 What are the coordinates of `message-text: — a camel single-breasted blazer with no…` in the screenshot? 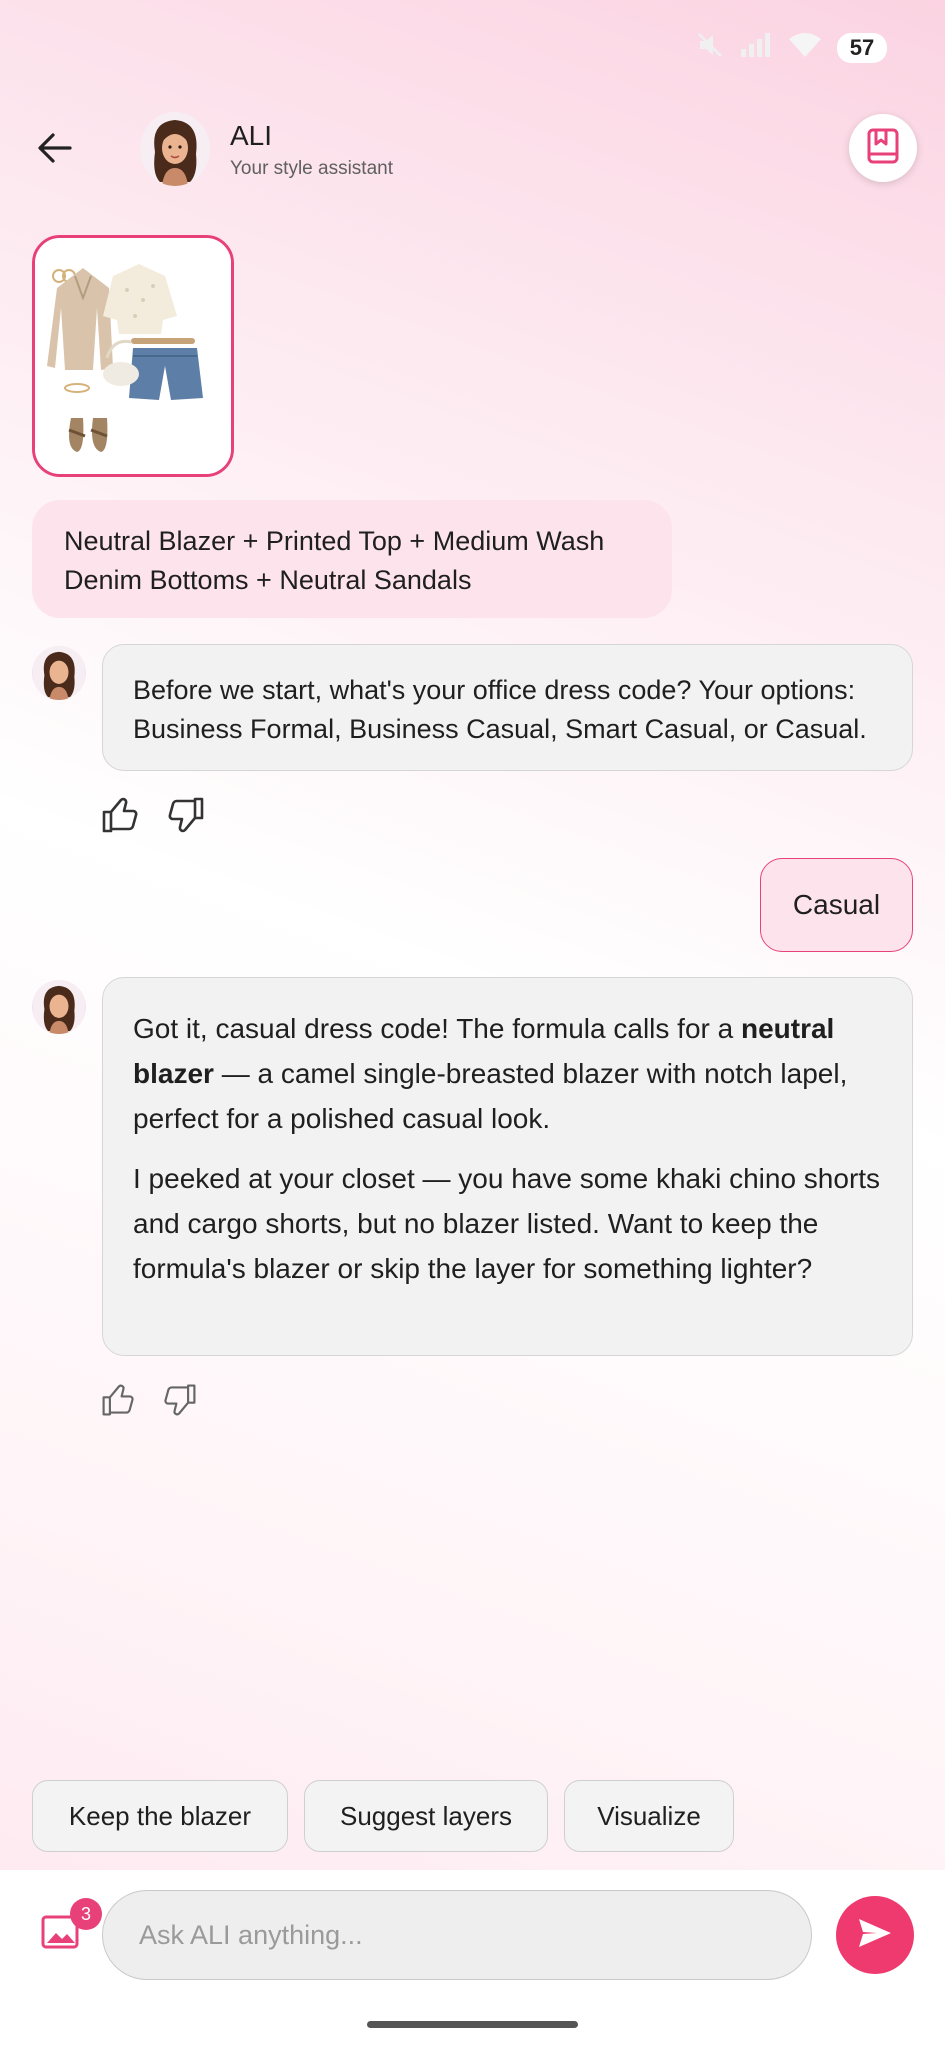 It's located at (490, 1096).